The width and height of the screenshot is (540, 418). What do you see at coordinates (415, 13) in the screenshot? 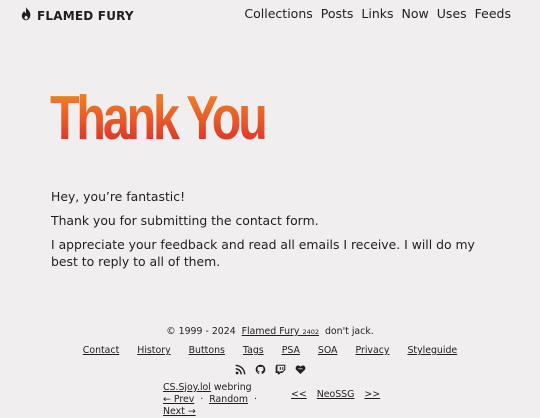
I see `nav-now: Now` at bounding box center [415, 13].